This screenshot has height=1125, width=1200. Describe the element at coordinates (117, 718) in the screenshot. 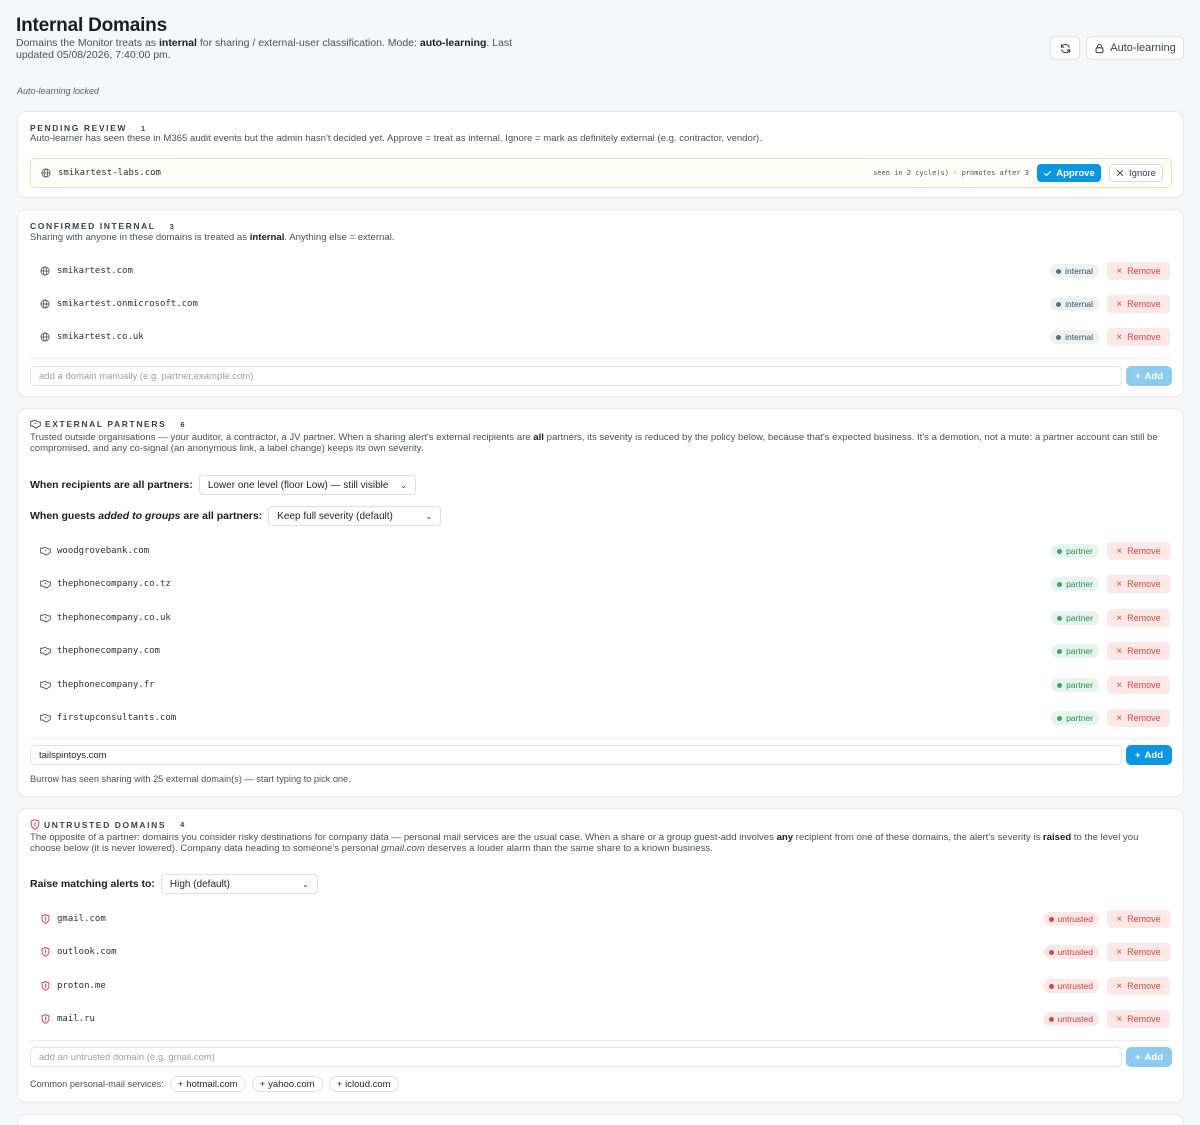

I see `partner-domain: firstupconsultants.com` at that location.